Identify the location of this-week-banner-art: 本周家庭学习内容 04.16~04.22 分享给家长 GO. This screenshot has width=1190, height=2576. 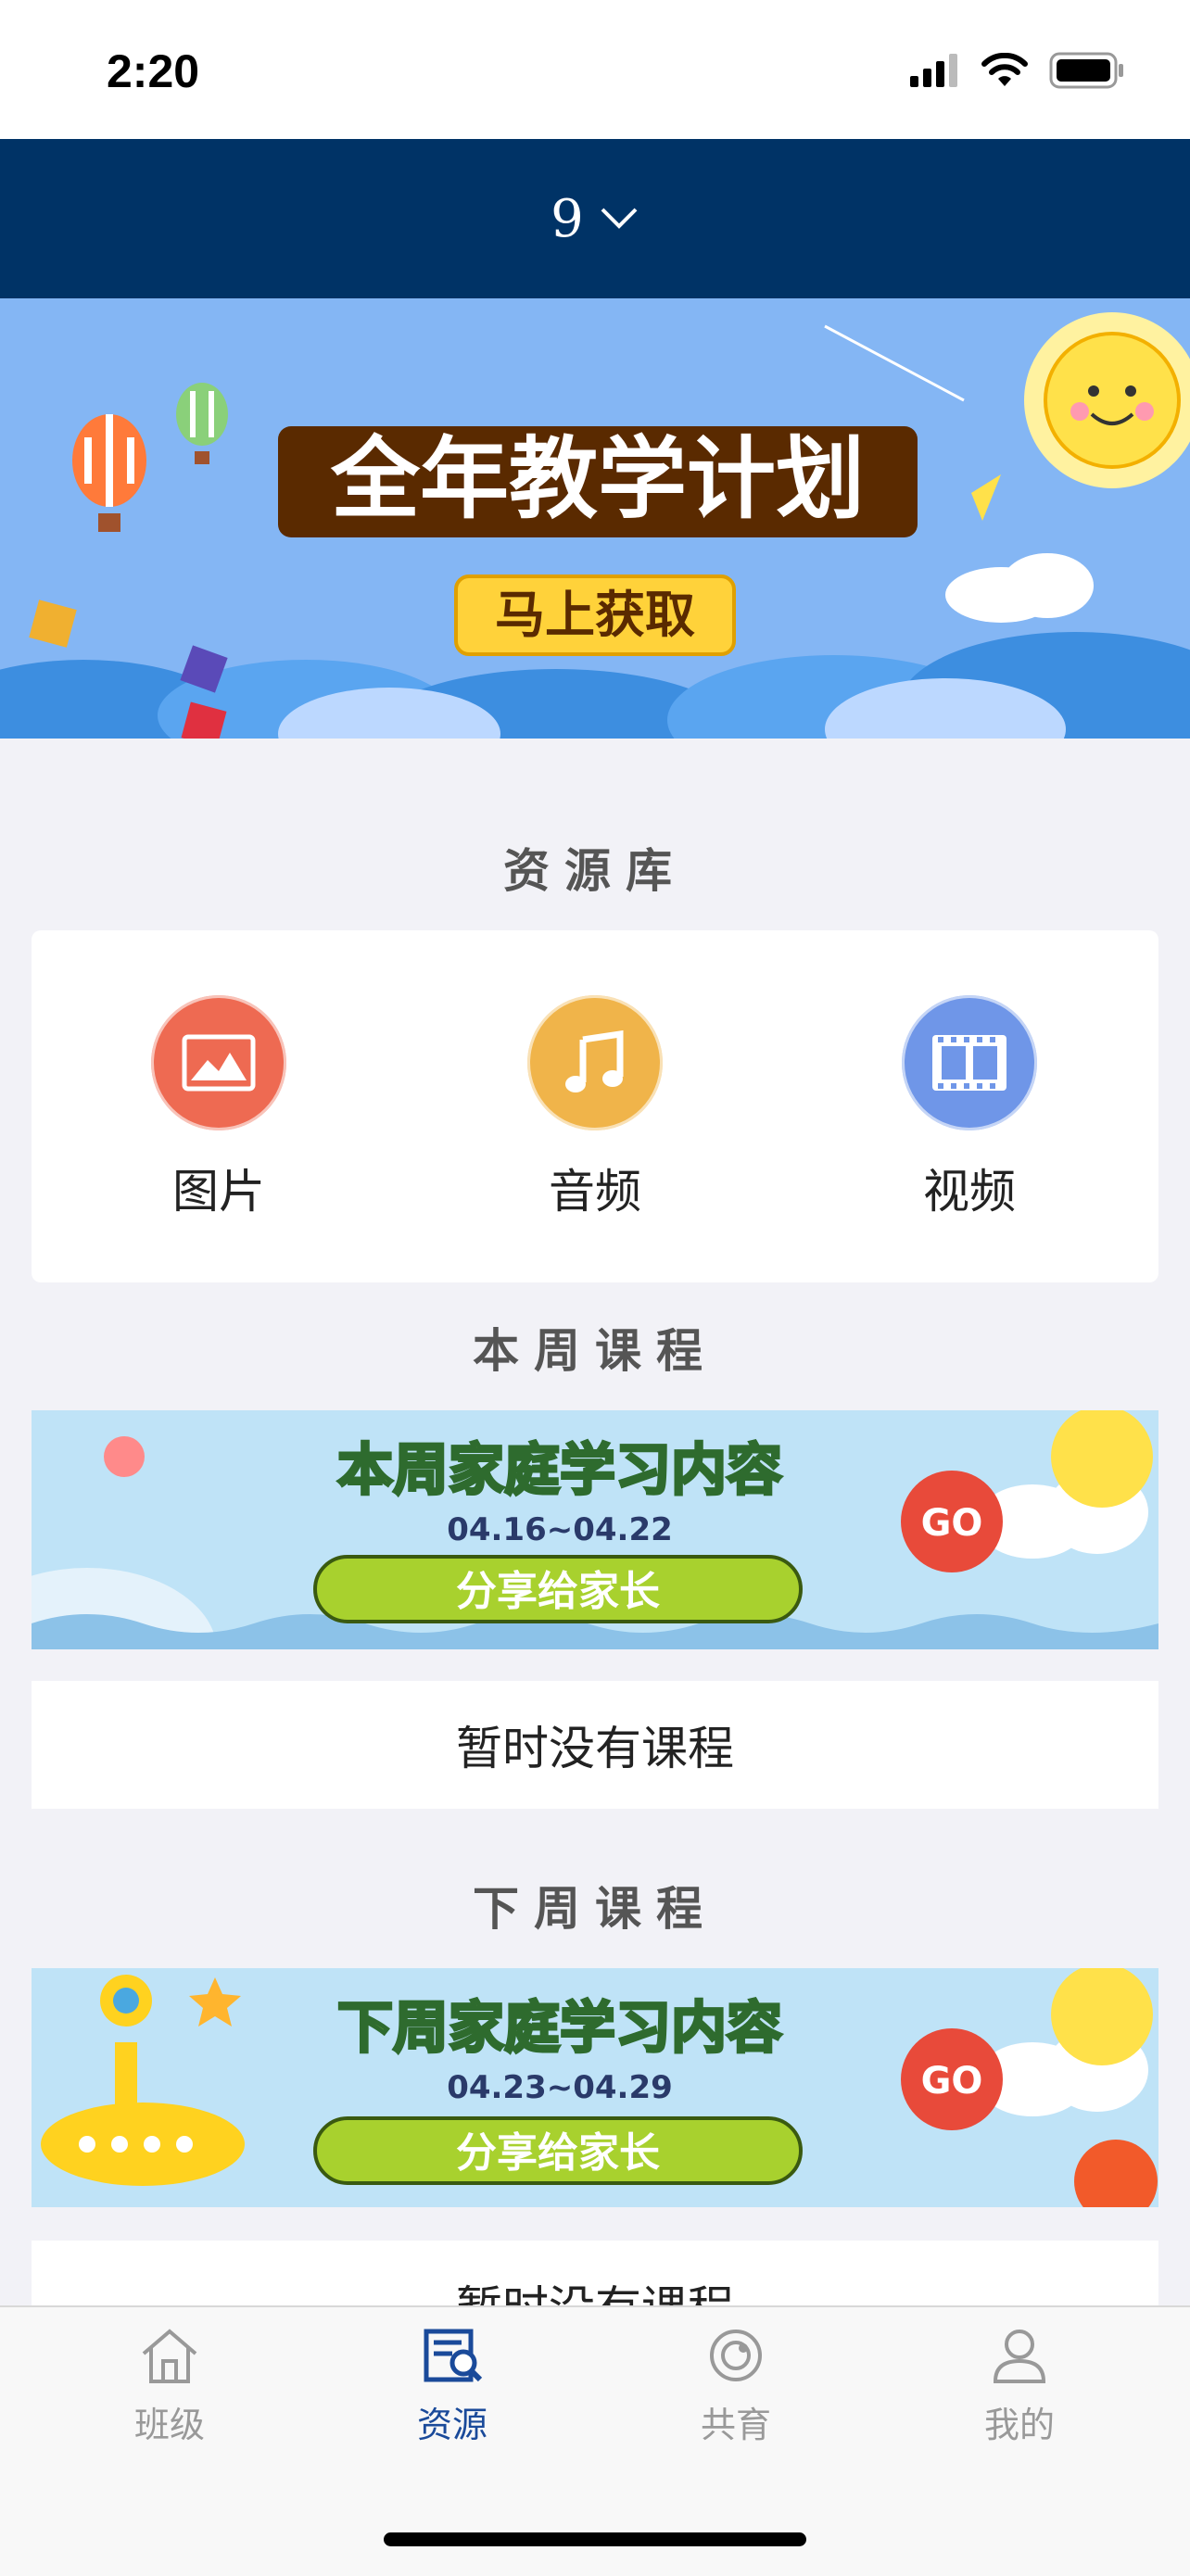
(595, 1529).